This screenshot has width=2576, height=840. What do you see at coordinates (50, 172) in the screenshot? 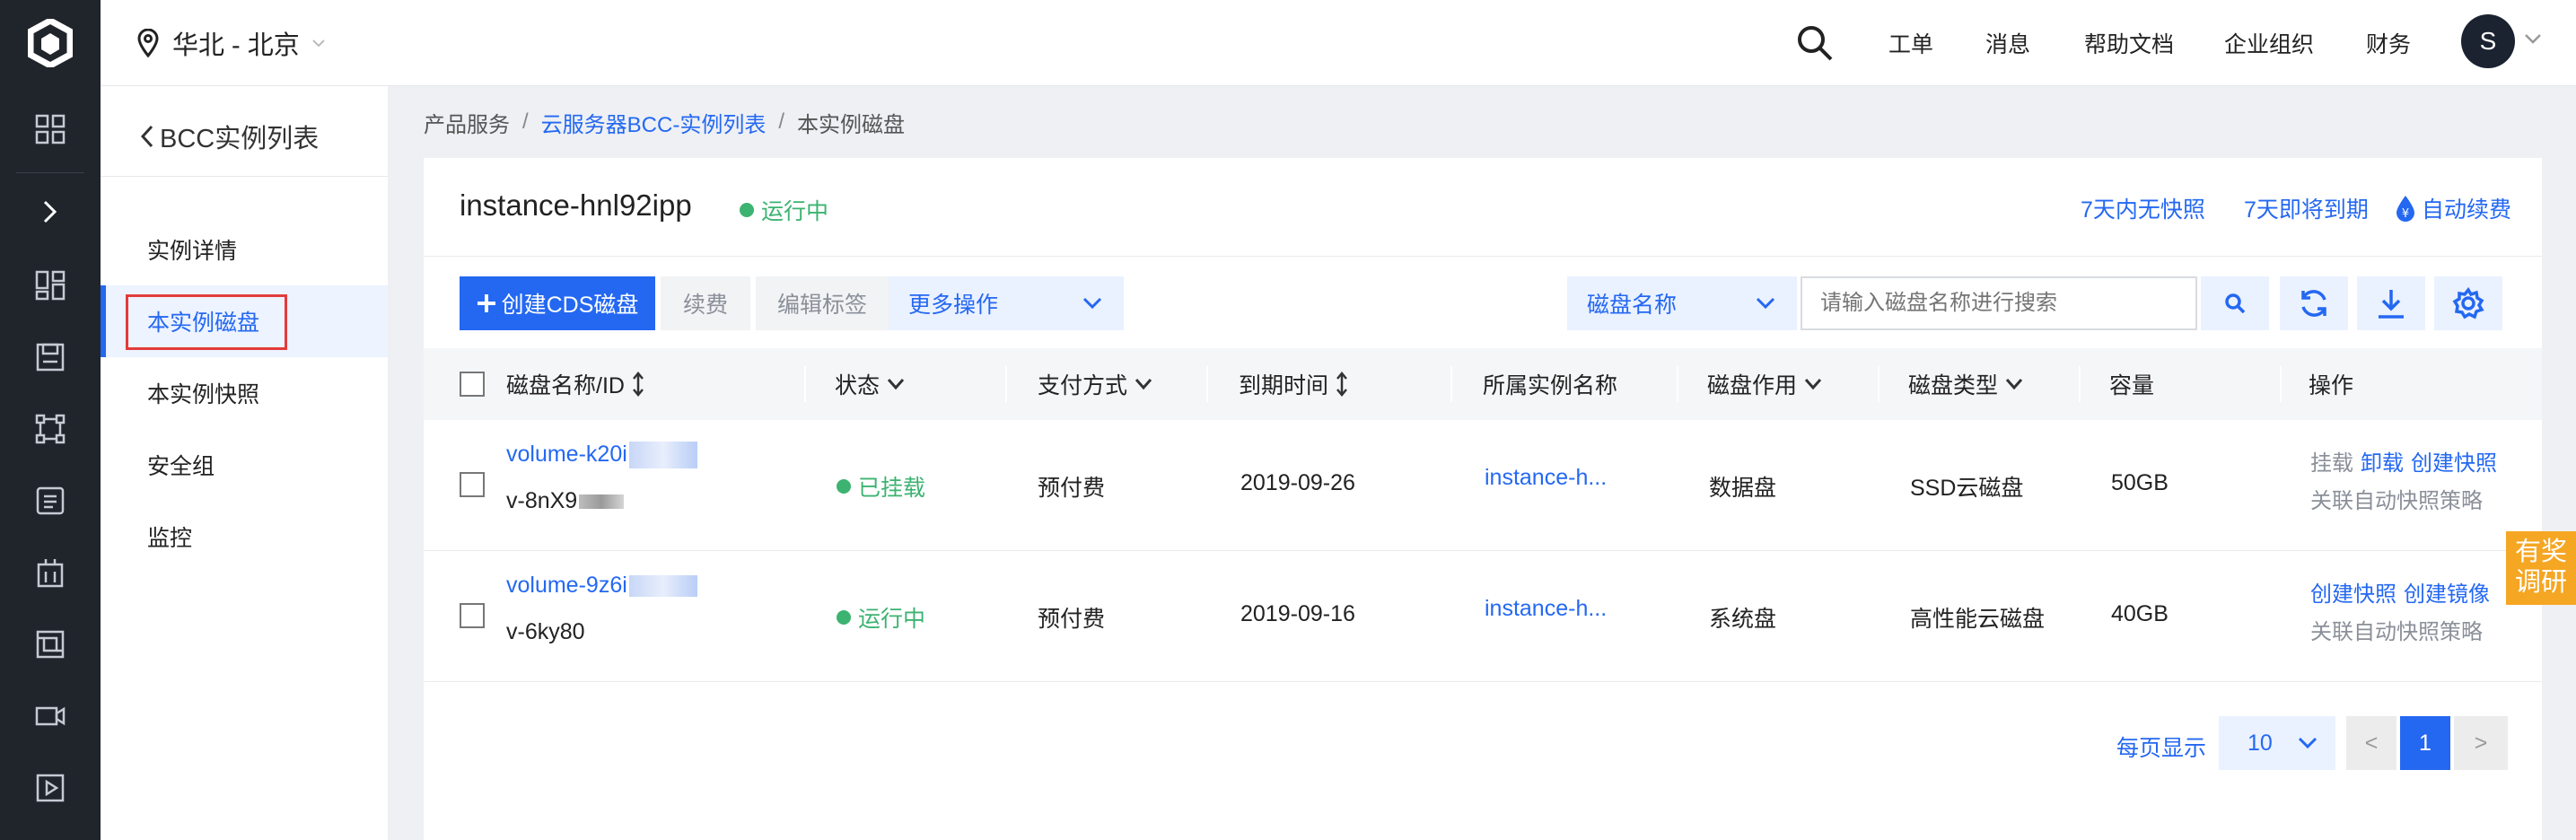
I see `rail-divider` at bounding box center [50, 172].